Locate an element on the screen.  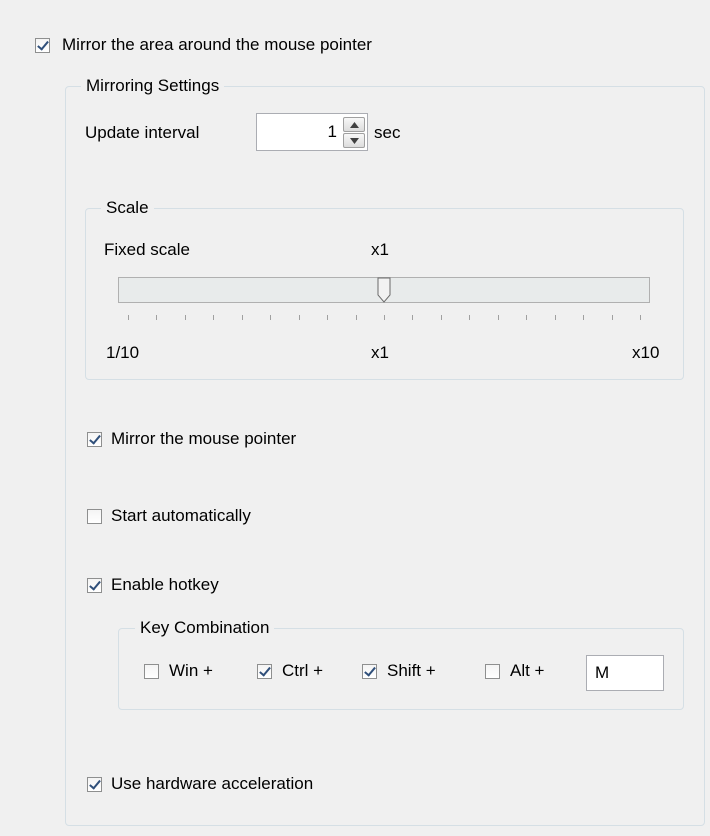
spin-down-button is located at coordinates (354, 140).